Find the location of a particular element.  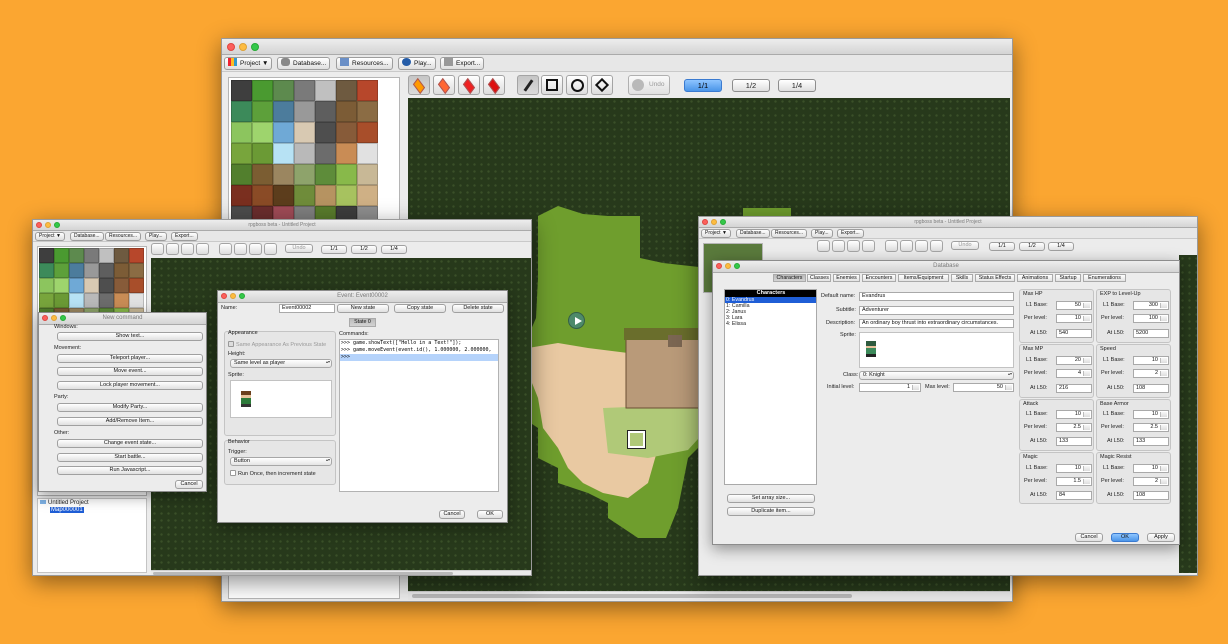

speed-l1-input: 10 is located at coordinates (1151, 360).